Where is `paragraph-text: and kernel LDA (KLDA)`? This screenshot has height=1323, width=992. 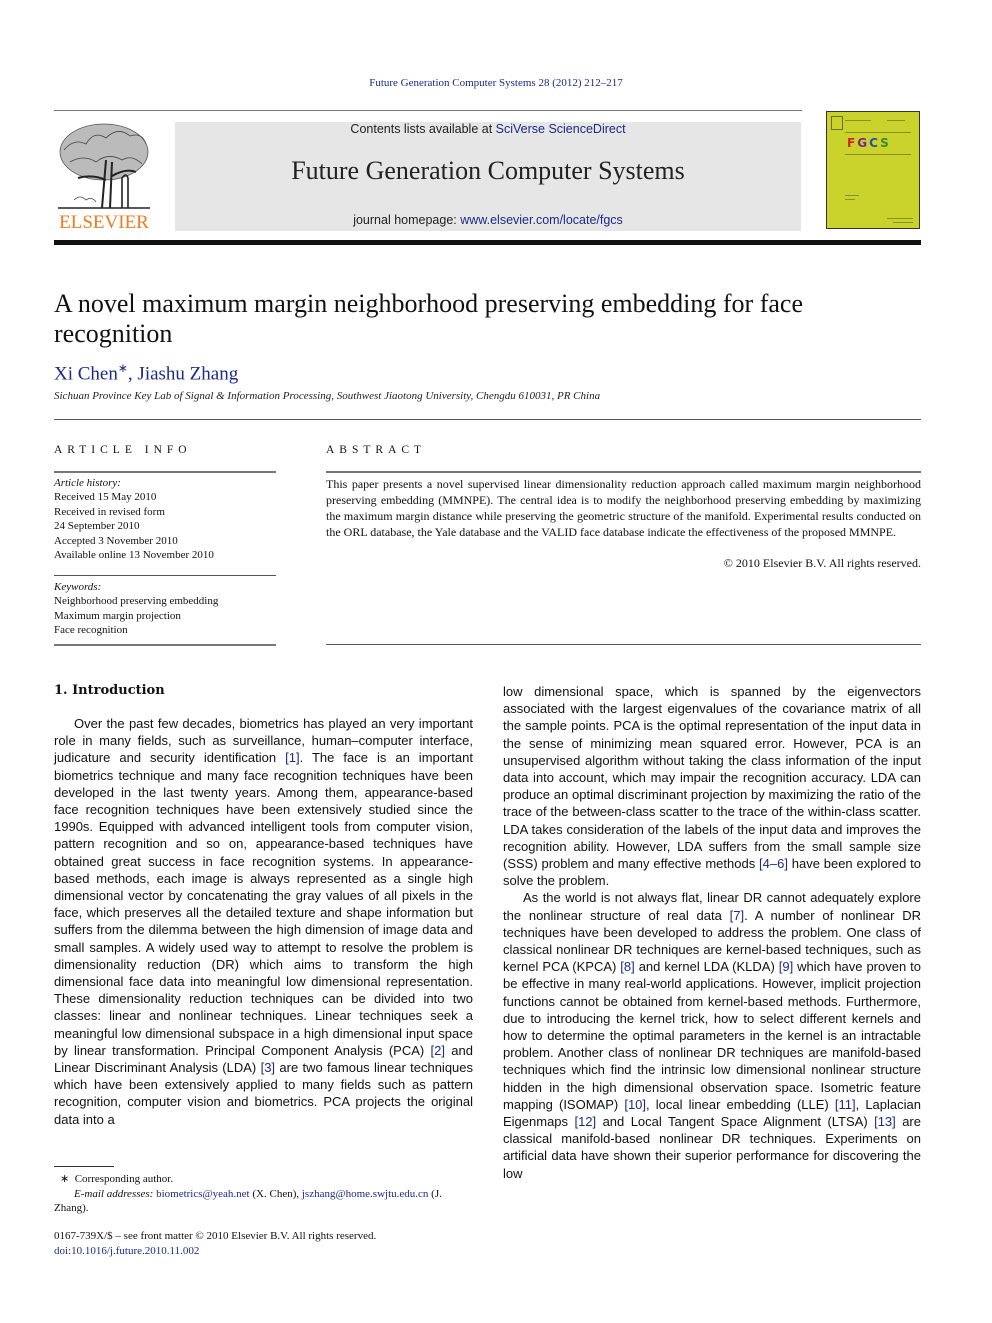 paragraph-text: and kernel LDA (KLDA) is located at coordinates (706, 967).